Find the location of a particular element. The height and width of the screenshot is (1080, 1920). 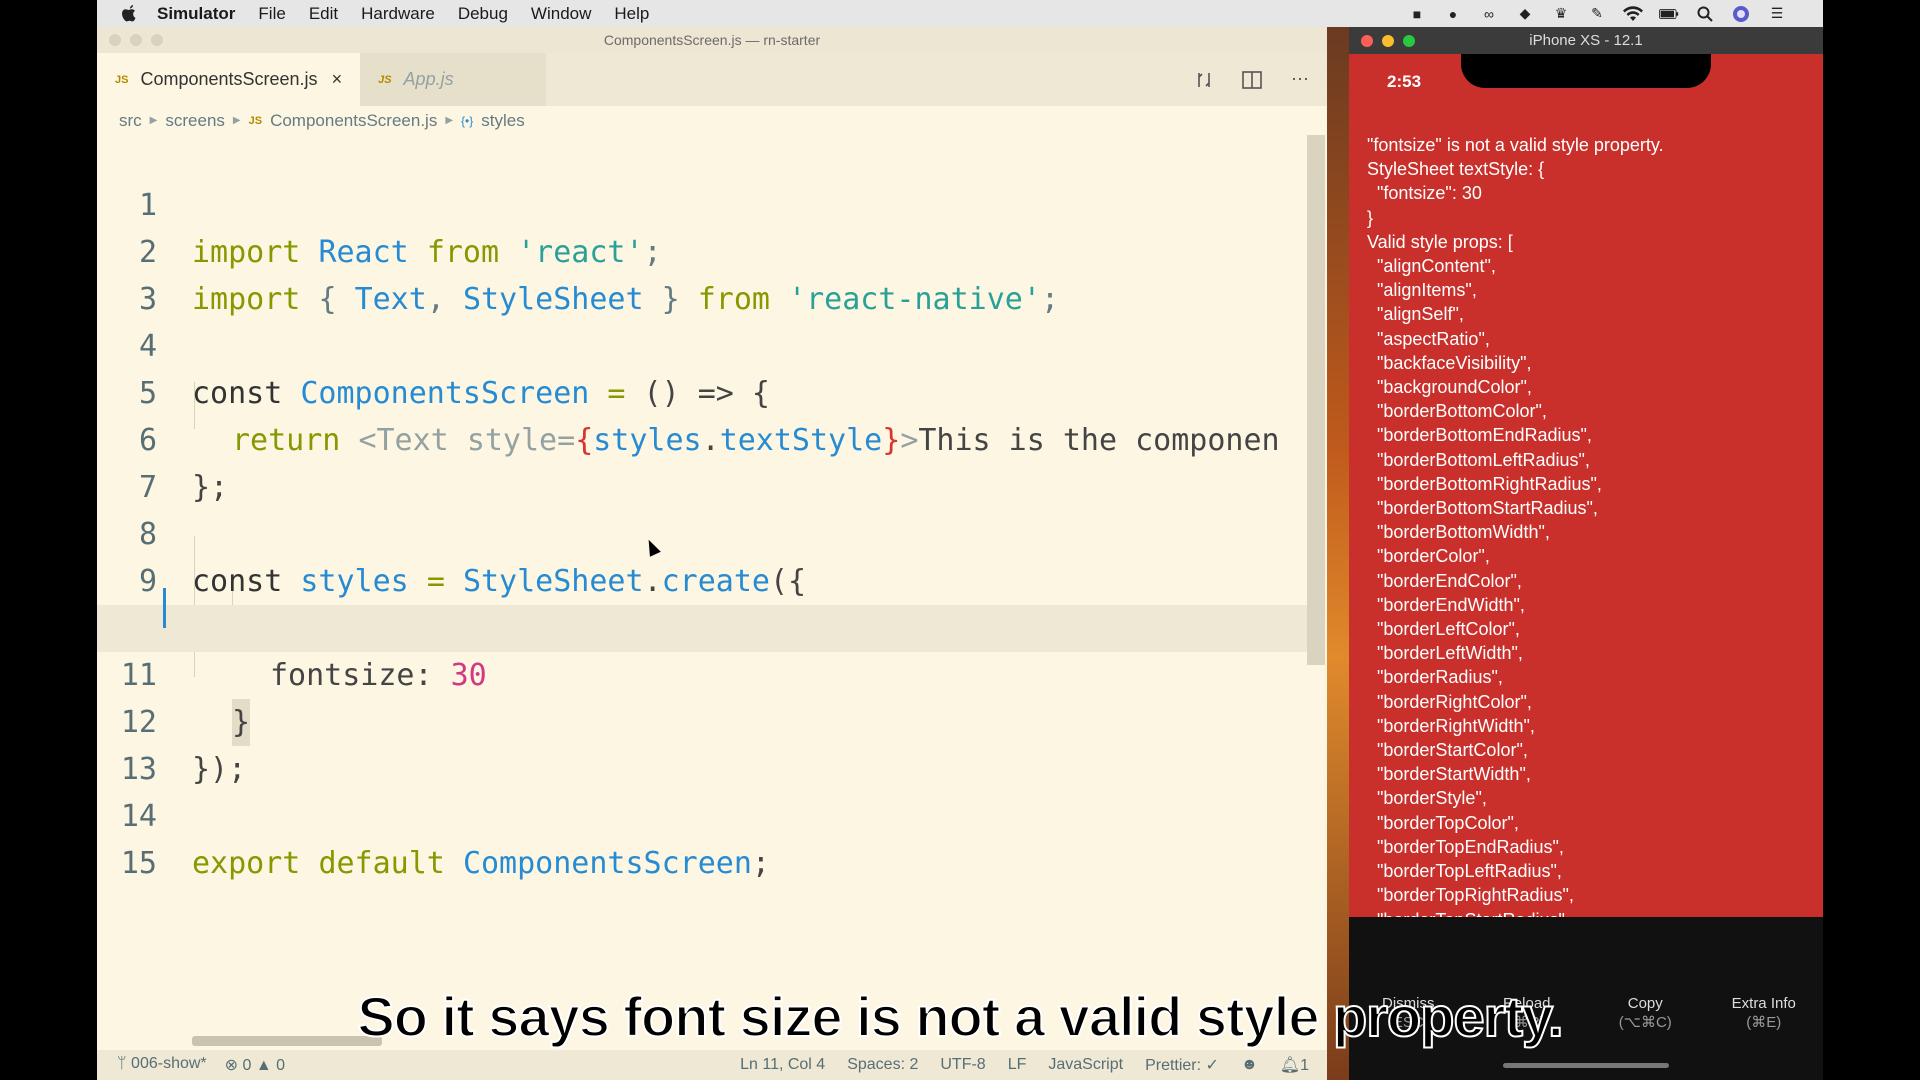

glasses-icon: ∞ is located at coordinates (1489, 14).